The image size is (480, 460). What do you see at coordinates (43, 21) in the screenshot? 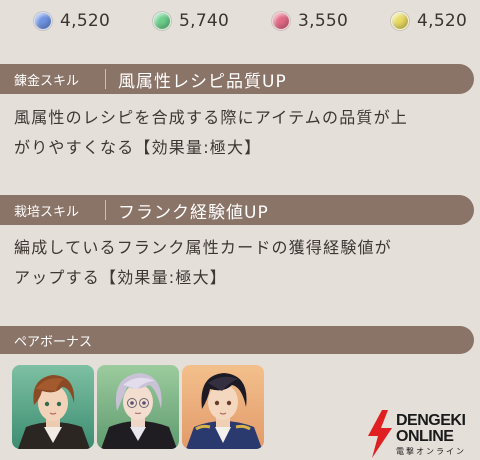
I see `blue-gem-icon` at bounding box center [43, 21].